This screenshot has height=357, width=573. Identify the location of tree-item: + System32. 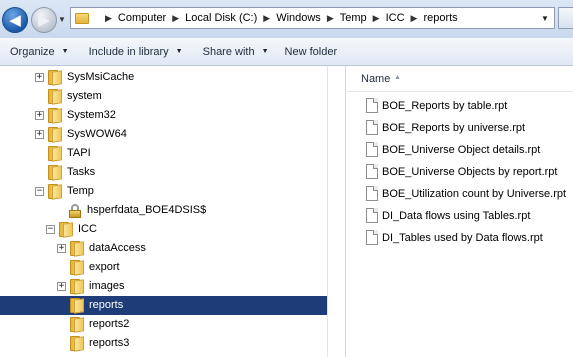
(163, 115).